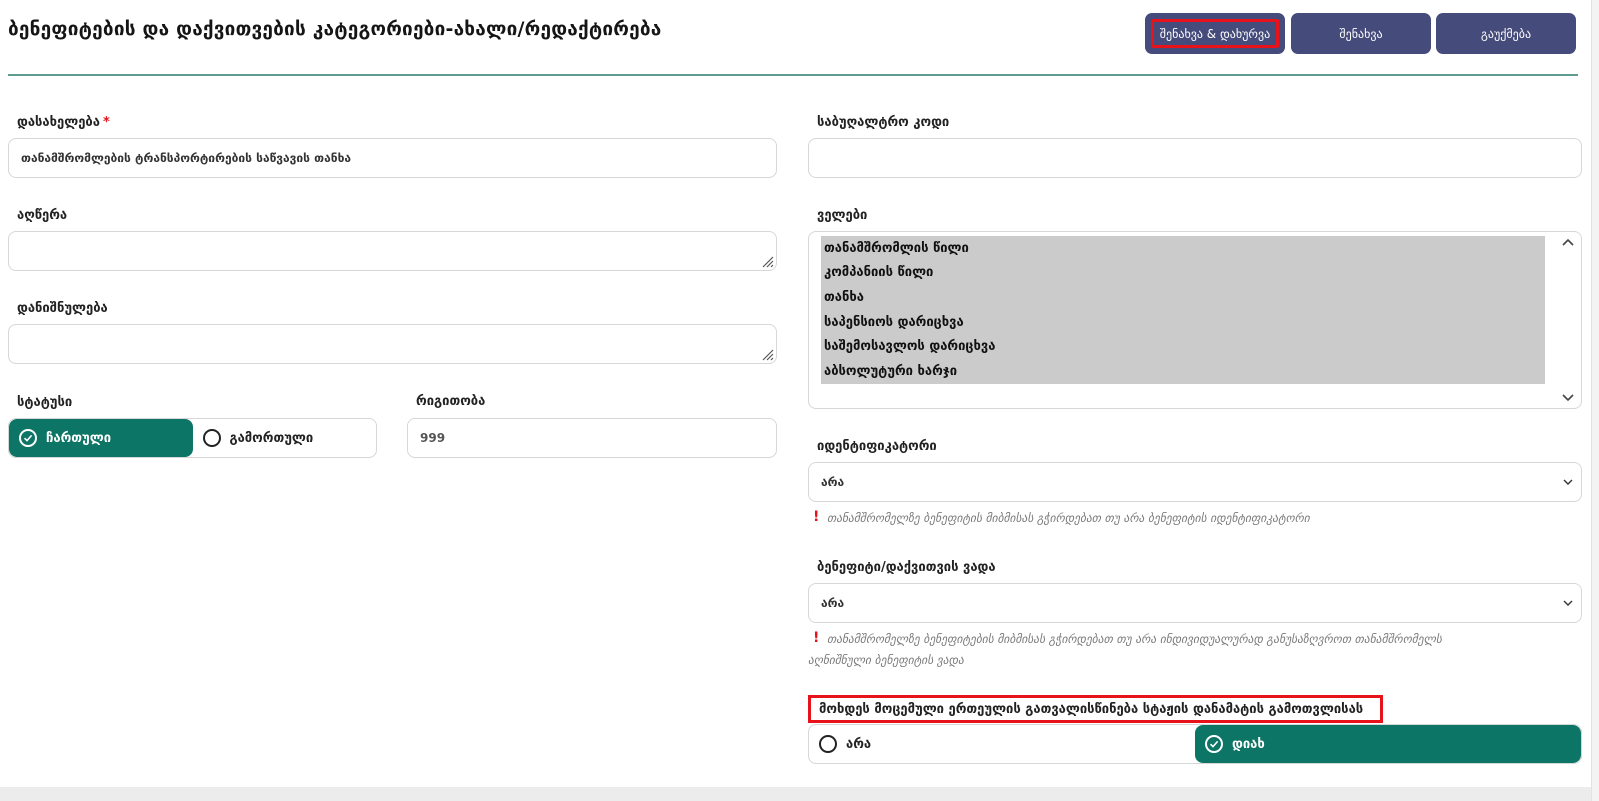 The width and height of the screenshot is (1599, 801). Describe the element at coordinates (1002, 744) in the screenshot. I see `unit-consideration-option-no: არა` at that location.